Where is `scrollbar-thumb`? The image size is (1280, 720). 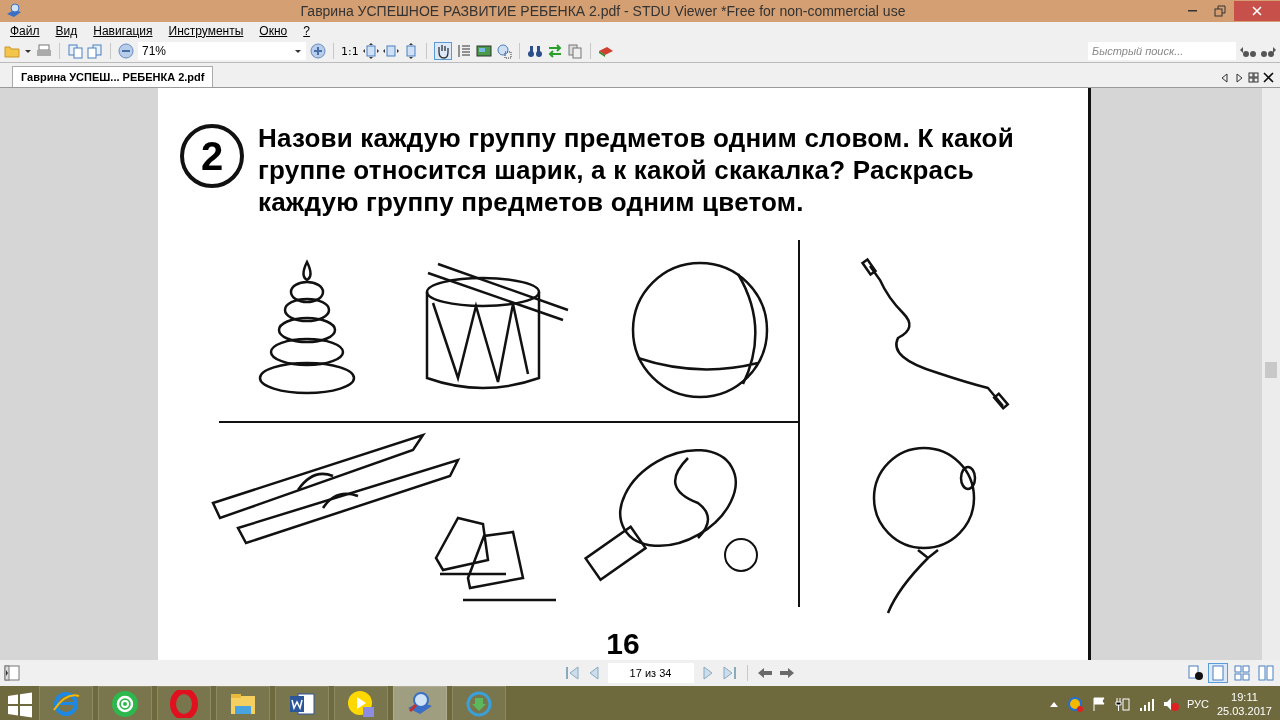 scrollbar-thumb is located at coordinates (1271, 370).